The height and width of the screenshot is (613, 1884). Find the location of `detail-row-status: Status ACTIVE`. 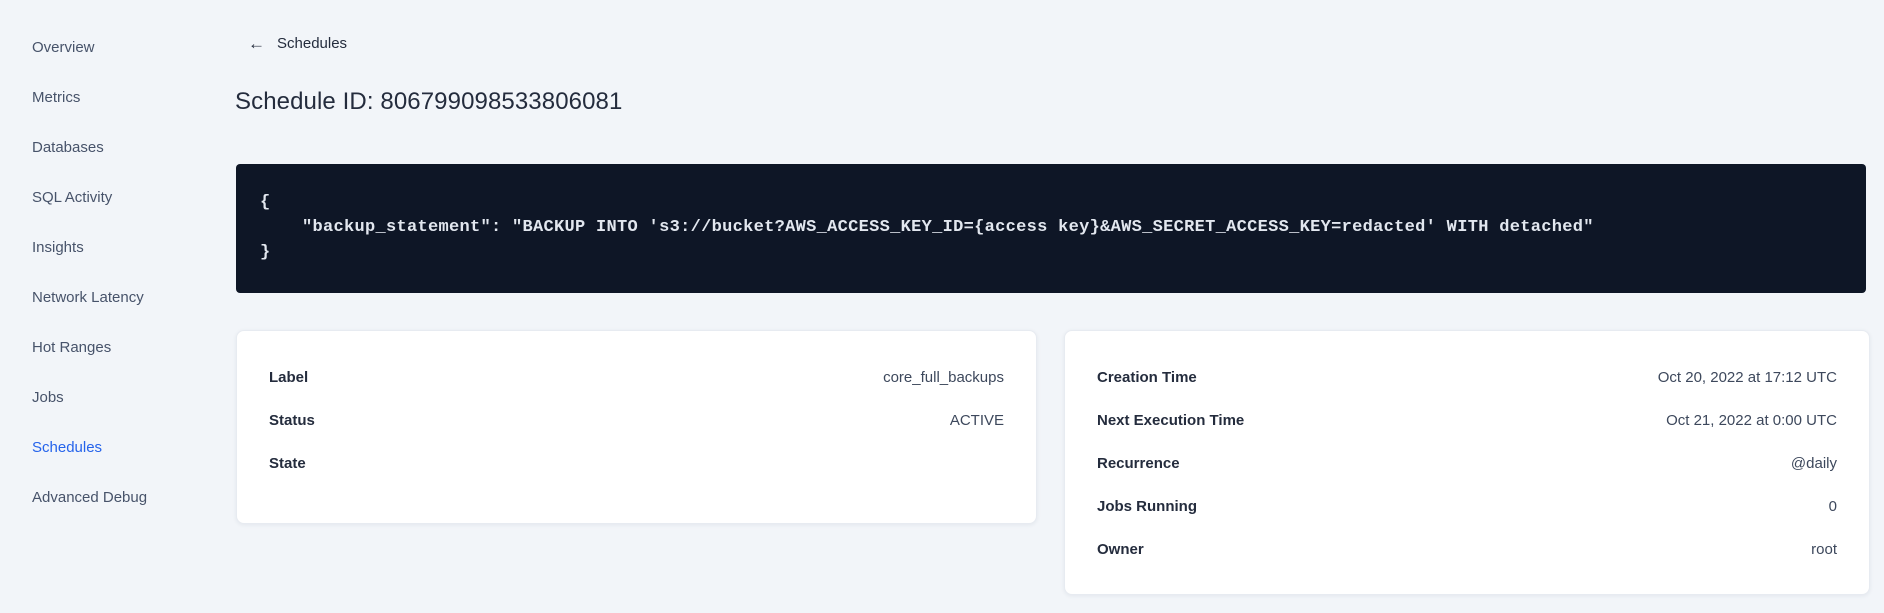

detail-row-status: Status ACTIVE is located at coordinates (636, 420).